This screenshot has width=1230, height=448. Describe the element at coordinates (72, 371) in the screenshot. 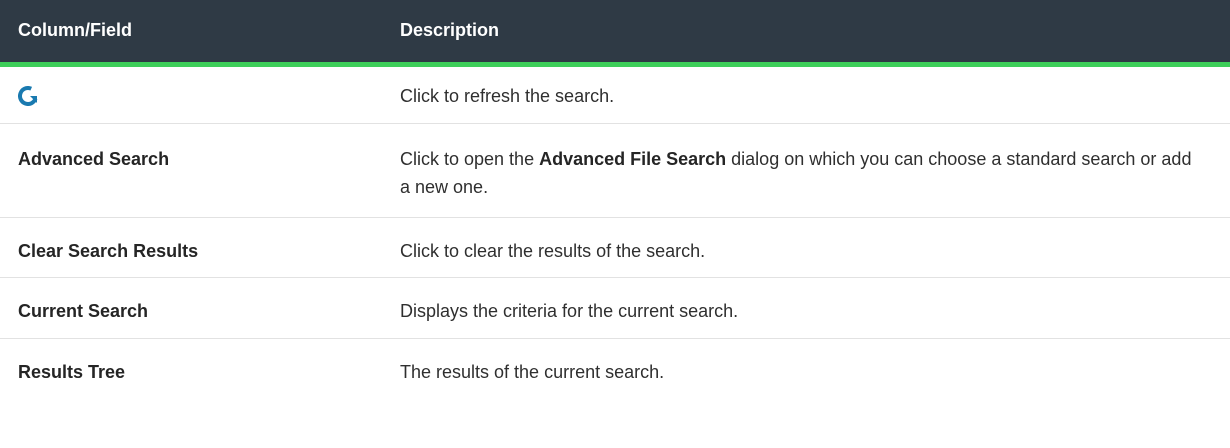

I see `field-cell: Results Tree` at that location.